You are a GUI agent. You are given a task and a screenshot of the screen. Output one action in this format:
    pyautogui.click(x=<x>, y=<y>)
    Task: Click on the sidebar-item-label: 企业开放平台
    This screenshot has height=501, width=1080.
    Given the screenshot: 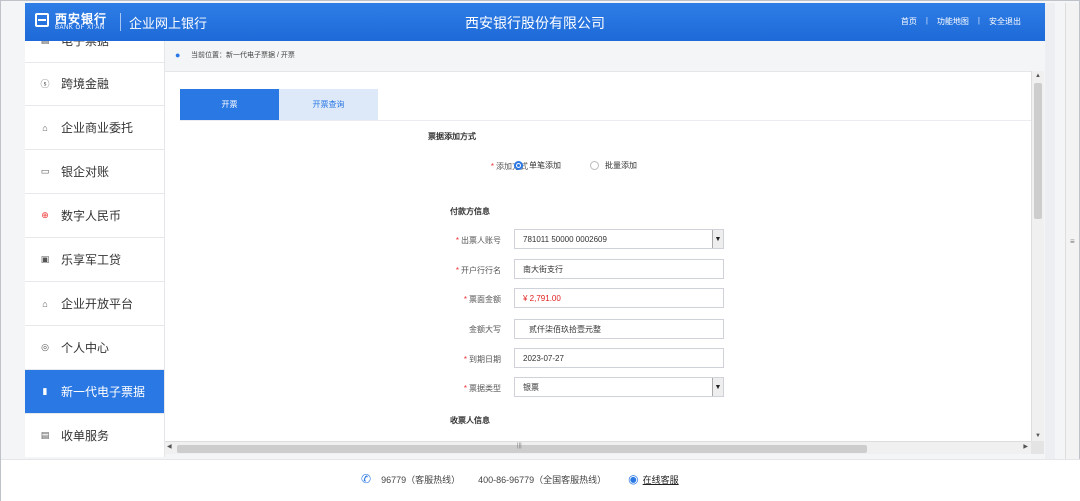 What is the action you would take?
    pyautogui.click(x=97, y=304)
    